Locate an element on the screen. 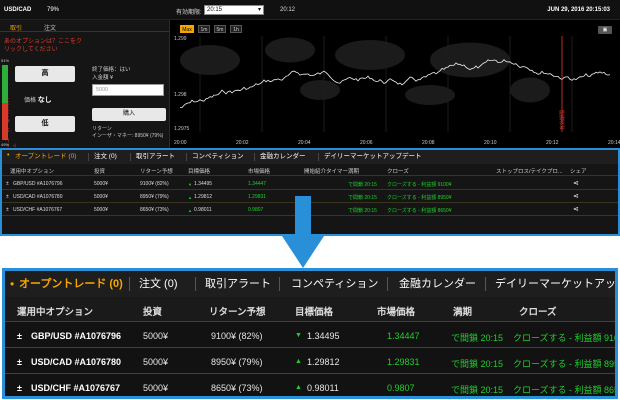 This screenshot has width=620, height=400. return-value: 8650¥ (73%) is located at coordinates (237, 388).